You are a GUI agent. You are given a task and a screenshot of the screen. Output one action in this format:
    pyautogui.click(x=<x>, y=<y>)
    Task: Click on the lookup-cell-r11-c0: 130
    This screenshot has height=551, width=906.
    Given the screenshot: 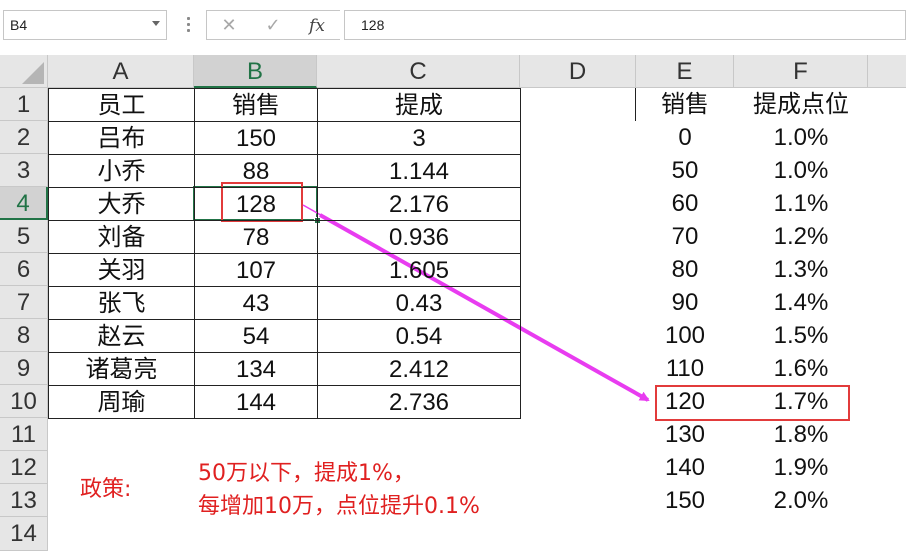 What is the action you would take?
    pyautogui.click(x=685, y=434)
    